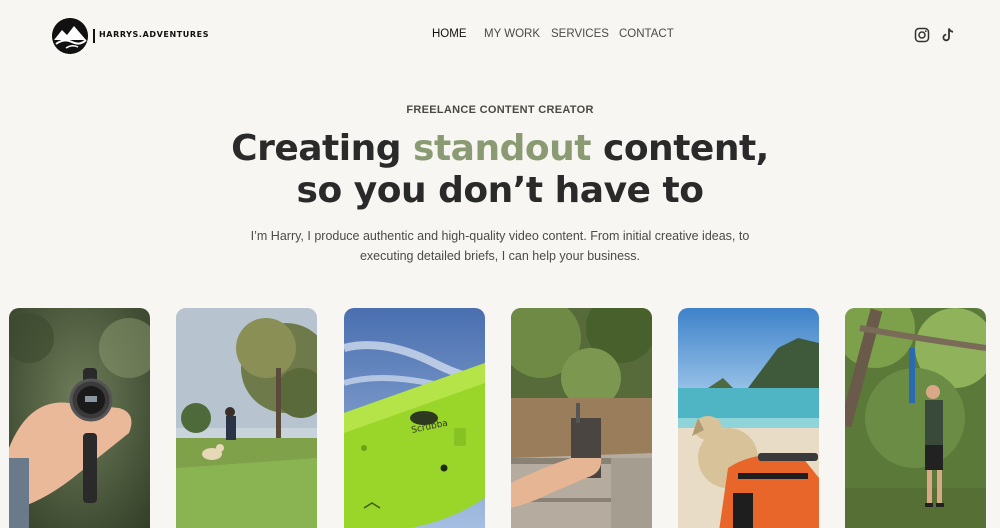 This screenshot has width=1000, height=528. Describe the element at coordinates (154, 34) in the screenshot. I see `brand-name: HARRYS.ADVENTURES` at that location.